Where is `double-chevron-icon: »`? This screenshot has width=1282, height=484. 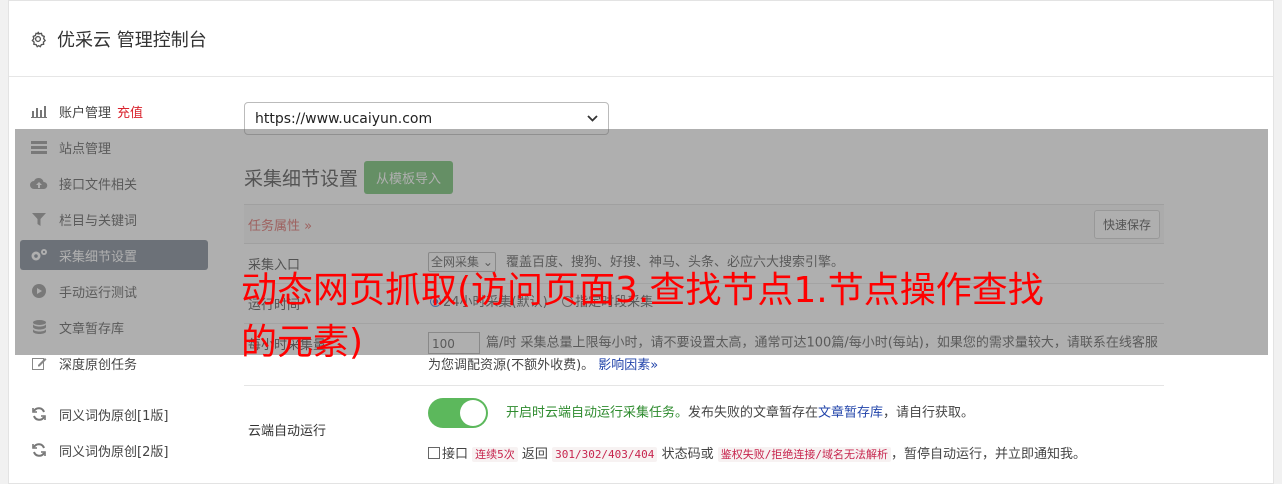 double-chevron-icon: » is located at coordinates (308, 226).